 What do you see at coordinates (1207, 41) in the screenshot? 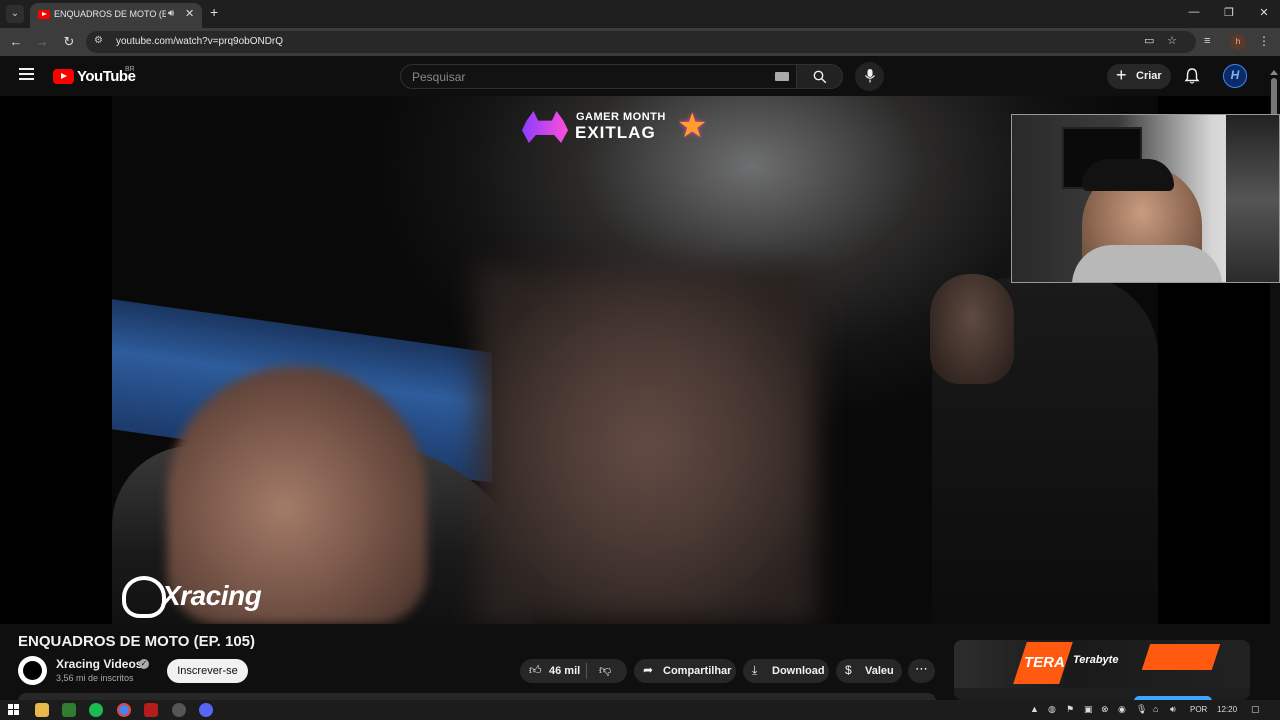
I see `media-control-icon: ≡` at bounding box center [1207, 41].